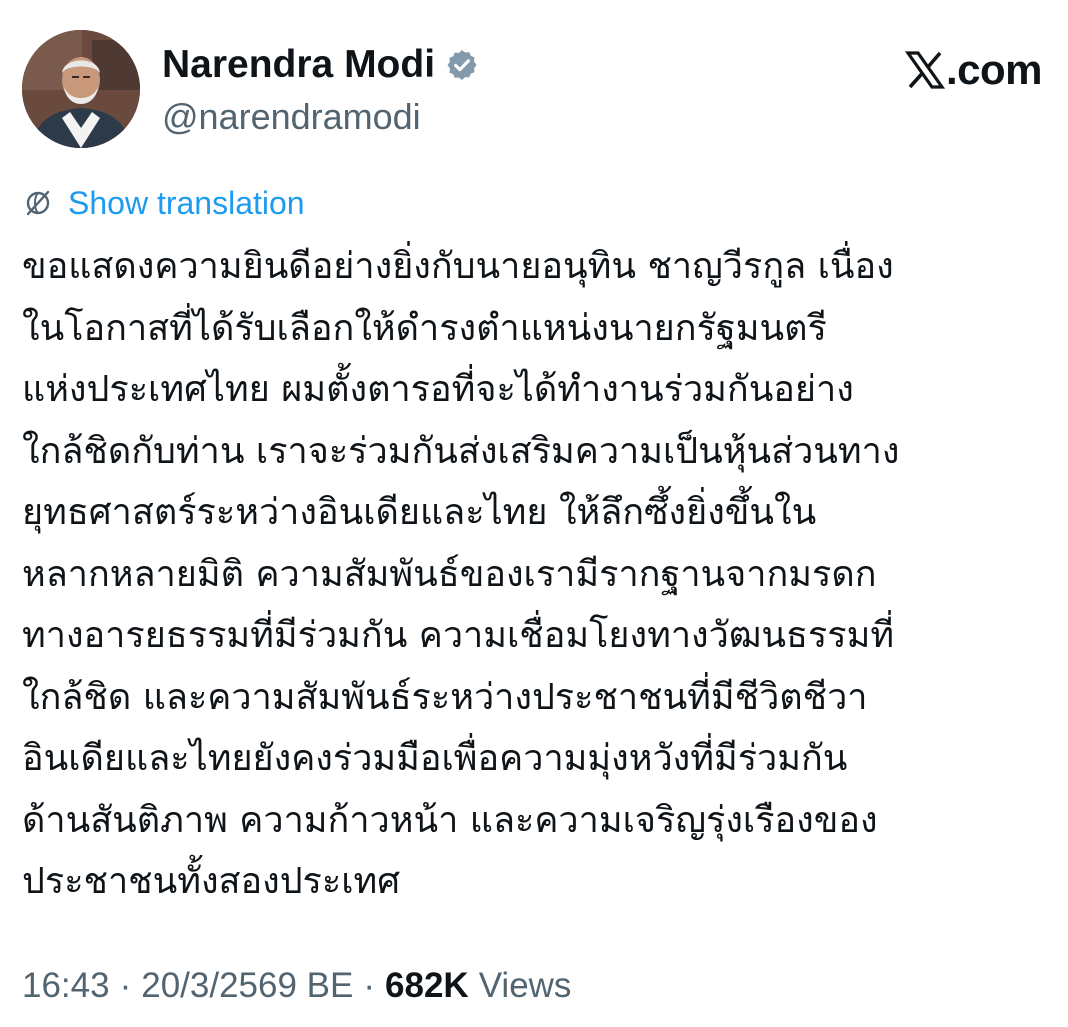 This screenshot has width=1068, height=1027. What do you see at coordinates (66, 986) in the screenshot?
I see `tweet-time: 16:43` at bounding box center [66, 986].